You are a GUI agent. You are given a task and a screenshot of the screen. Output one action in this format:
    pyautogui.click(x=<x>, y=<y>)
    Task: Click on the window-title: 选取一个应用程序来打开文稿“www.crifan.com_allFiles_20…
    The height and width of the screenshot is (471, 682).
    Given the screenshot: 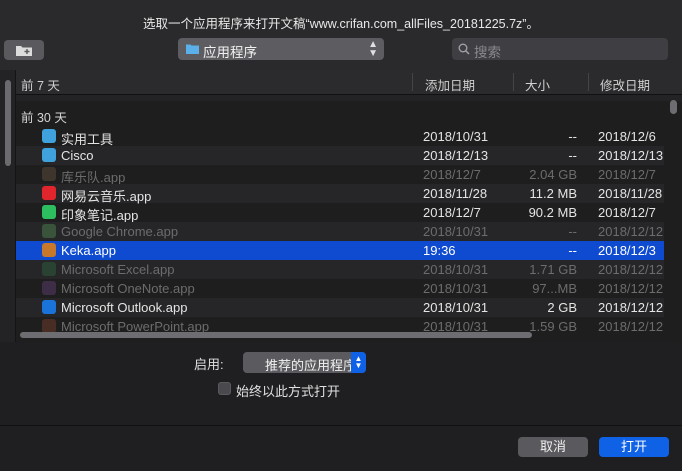 What is the action you would take?
    pyautogui.click(x=341, y=24)
    